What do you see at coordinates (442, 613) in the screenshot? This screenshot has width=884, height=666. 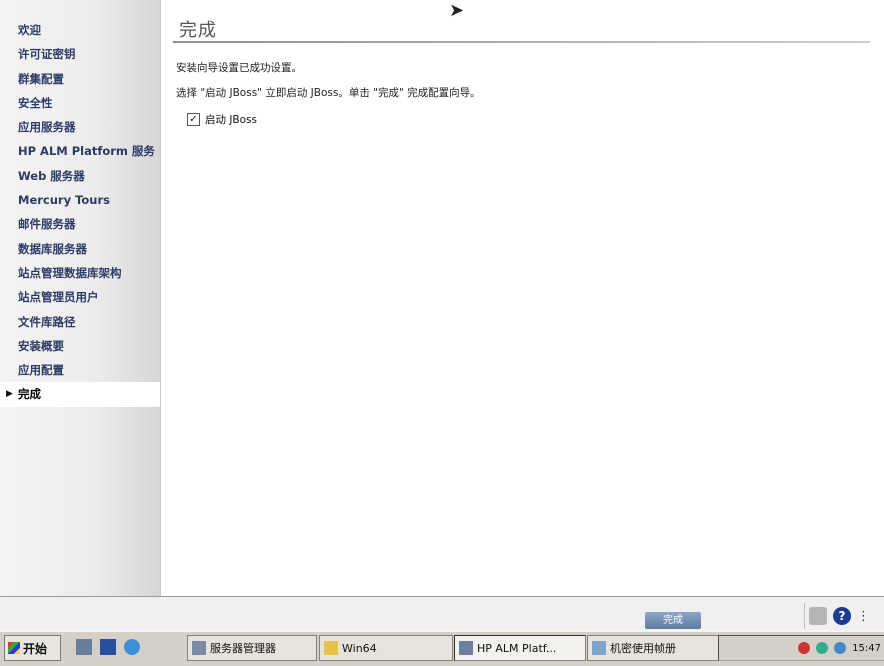 I see `wizard-footer: 完成 ? ⋮` at bounding box center [442, 613].